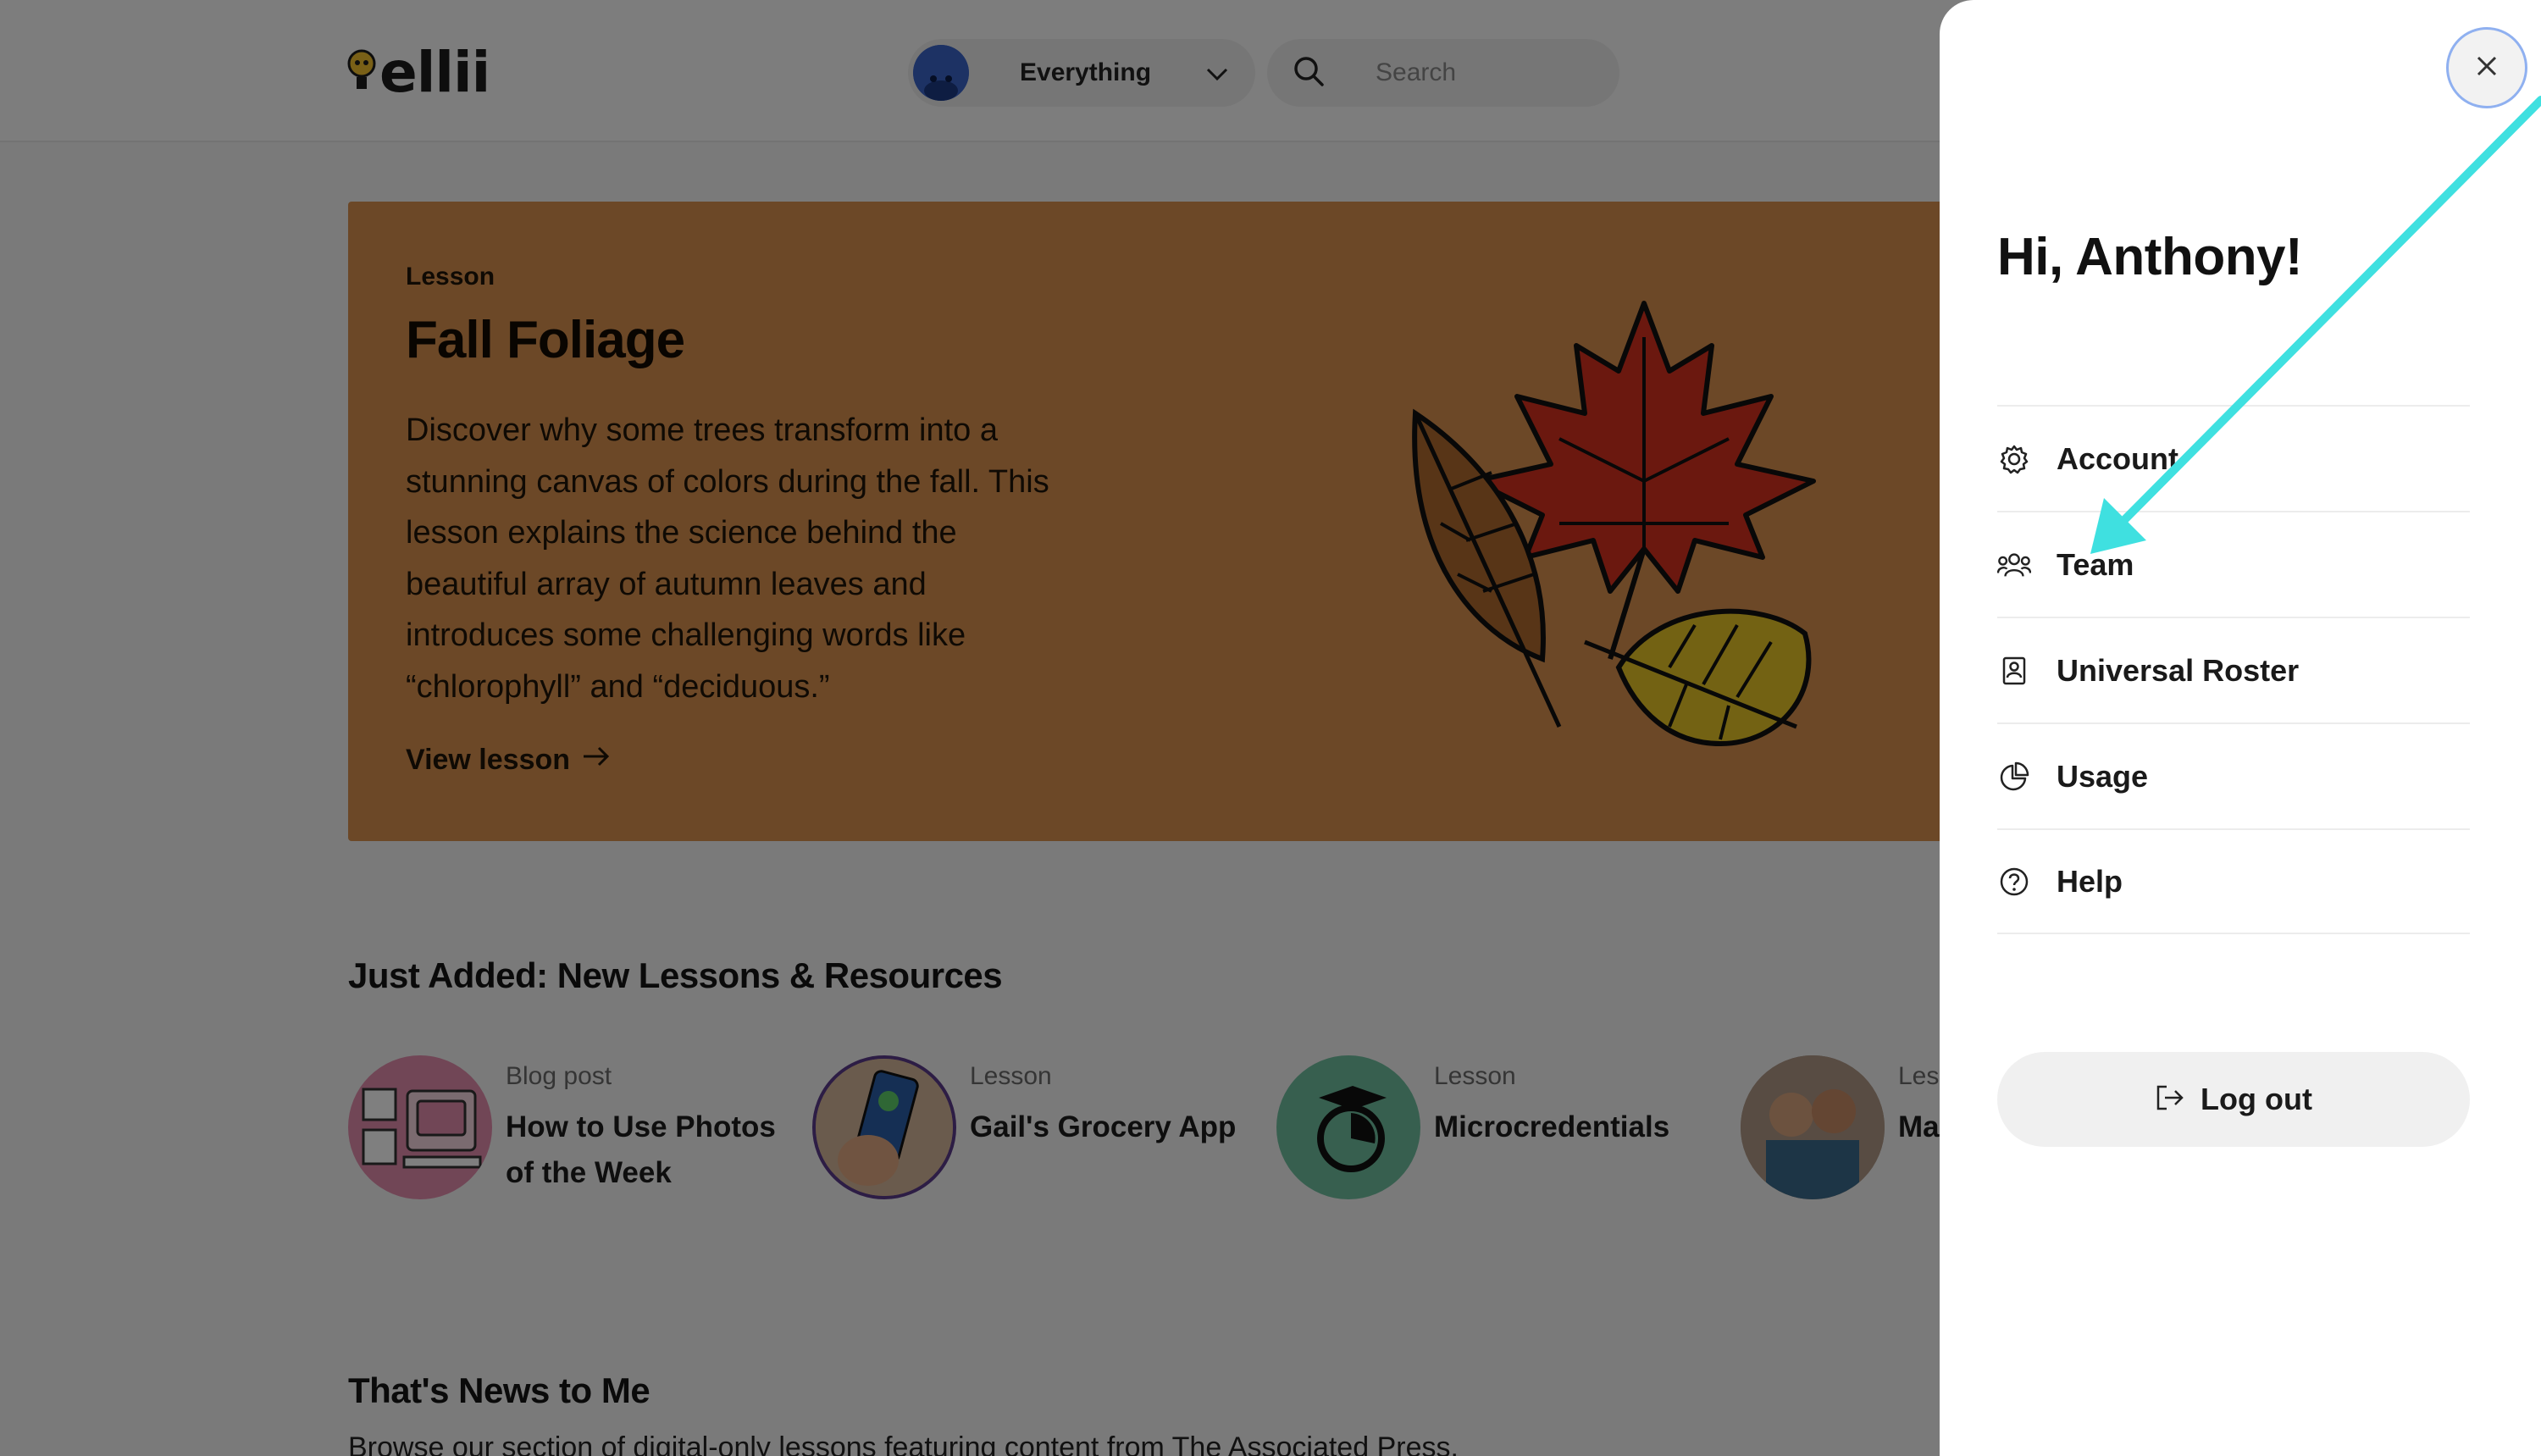  Describe the element at coordinates (2170, 1100) in the screenshot. I see `logout-icon` at that location.